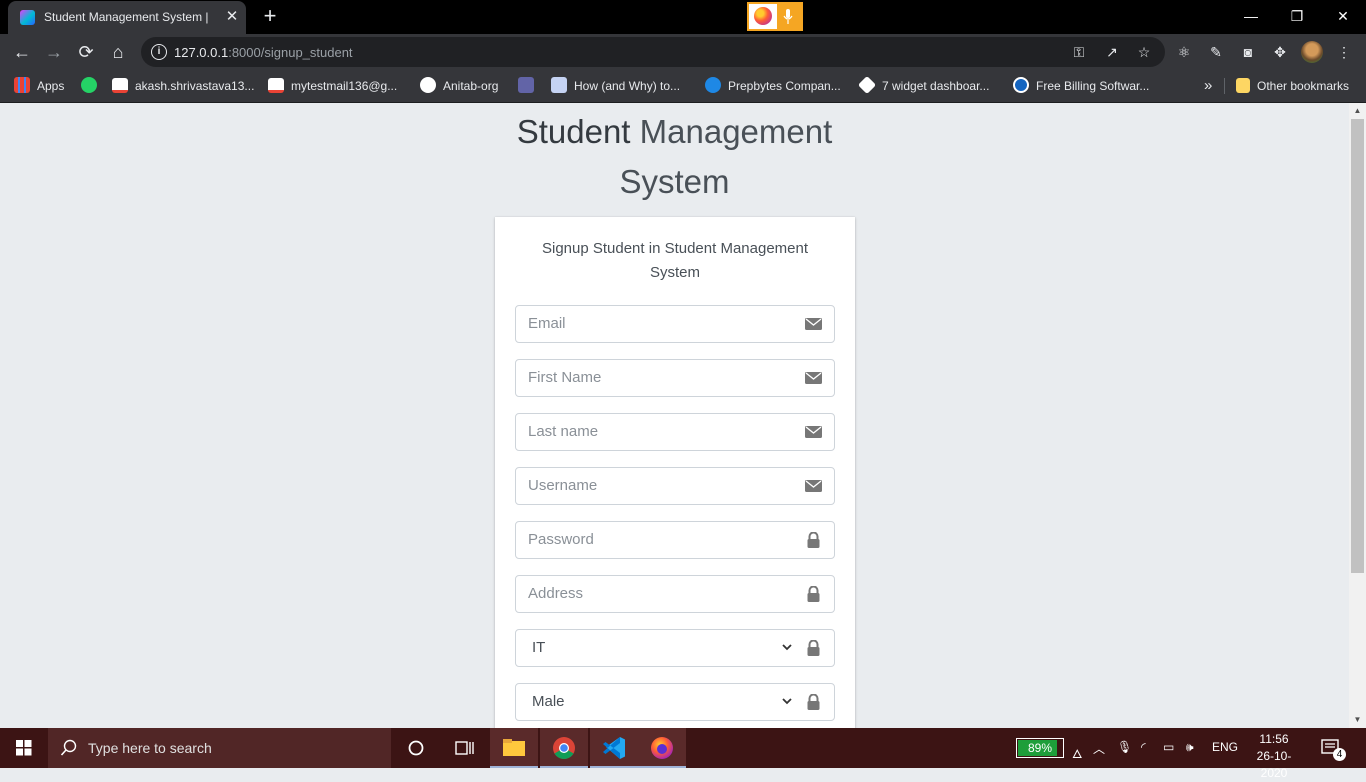 This screenshot has width=1366, height=782. Describe the element at coordinates (675, 378) in the screenshot. I see `first-name-field: First Name` at that location.